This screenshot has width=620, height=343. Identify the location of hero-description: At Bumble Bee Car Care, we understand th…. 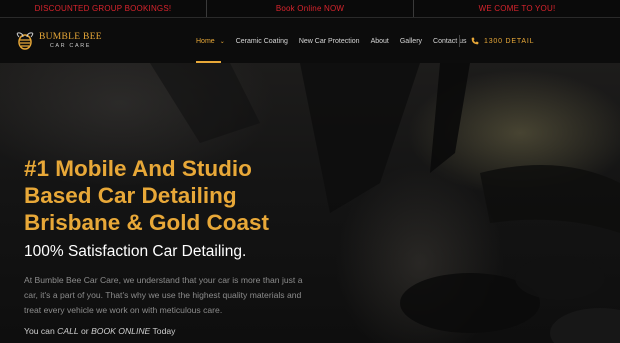
(163, 295).